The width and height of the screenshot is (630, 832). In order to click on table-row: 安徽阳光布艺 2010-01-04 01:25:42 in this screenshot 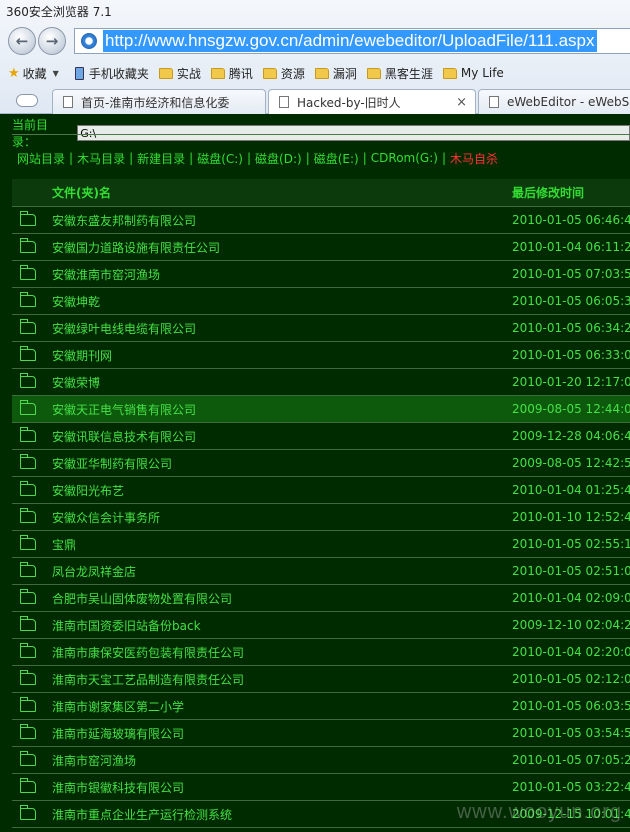, I will do `click(321, 490)`.